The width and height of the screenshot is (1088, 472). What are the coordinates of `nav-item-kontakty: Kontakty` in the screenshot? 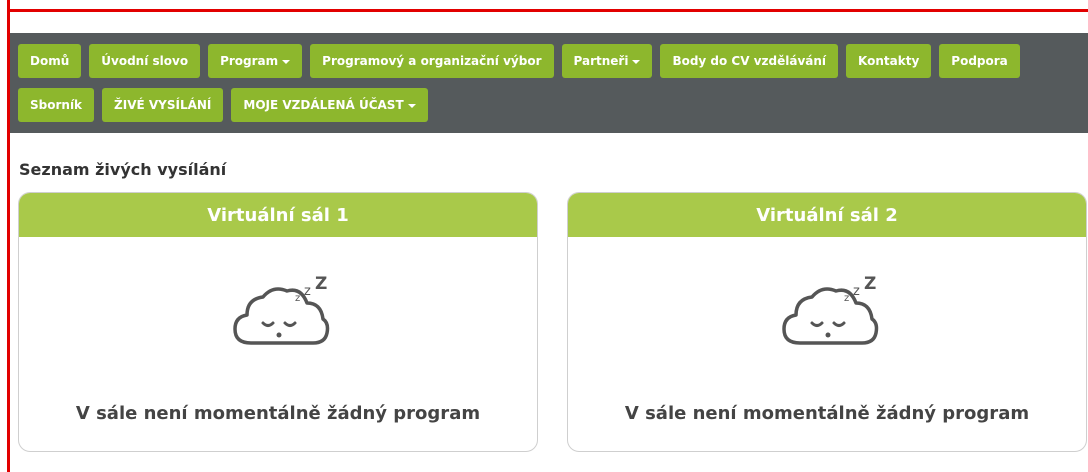 It's located at (889, 61).